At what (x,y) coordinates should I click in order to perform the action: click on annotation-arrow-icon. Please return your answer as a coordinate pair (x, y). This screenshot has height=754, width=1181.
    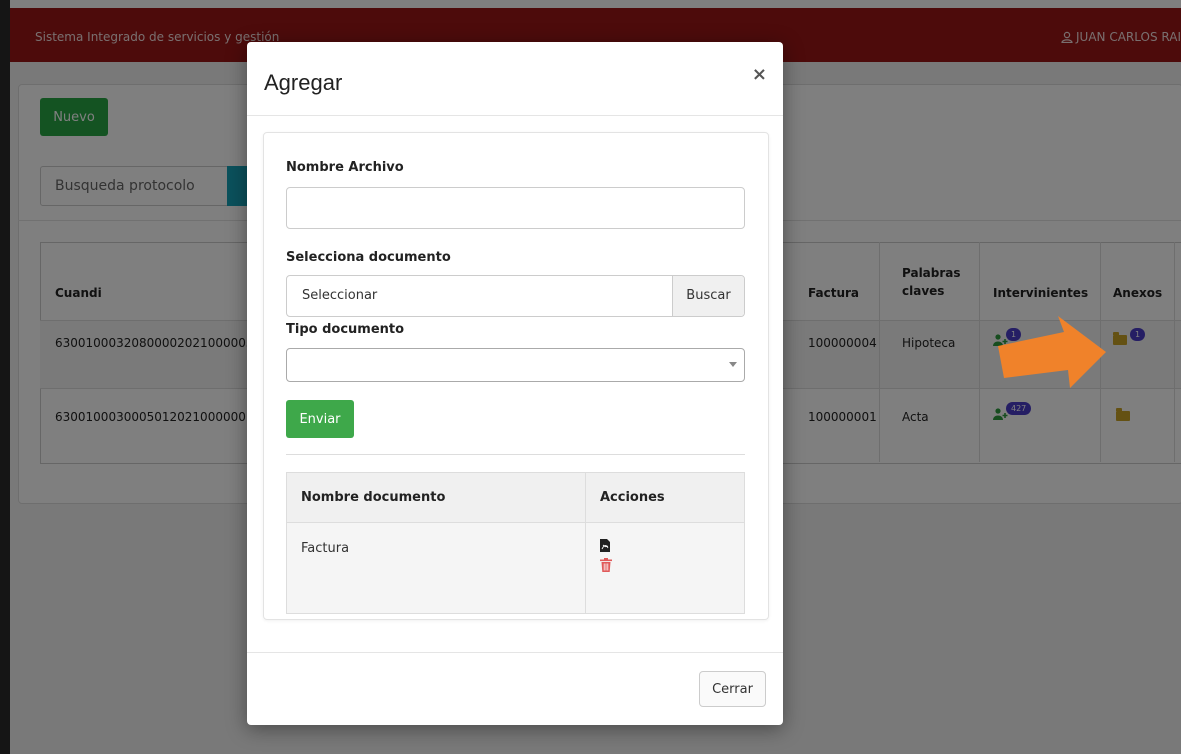
    Looking at the image, I should click on (1052, 352).